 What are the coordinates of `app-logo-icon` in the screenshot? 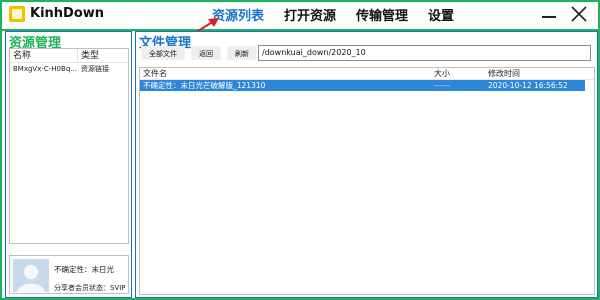 It's located at (17, 14).